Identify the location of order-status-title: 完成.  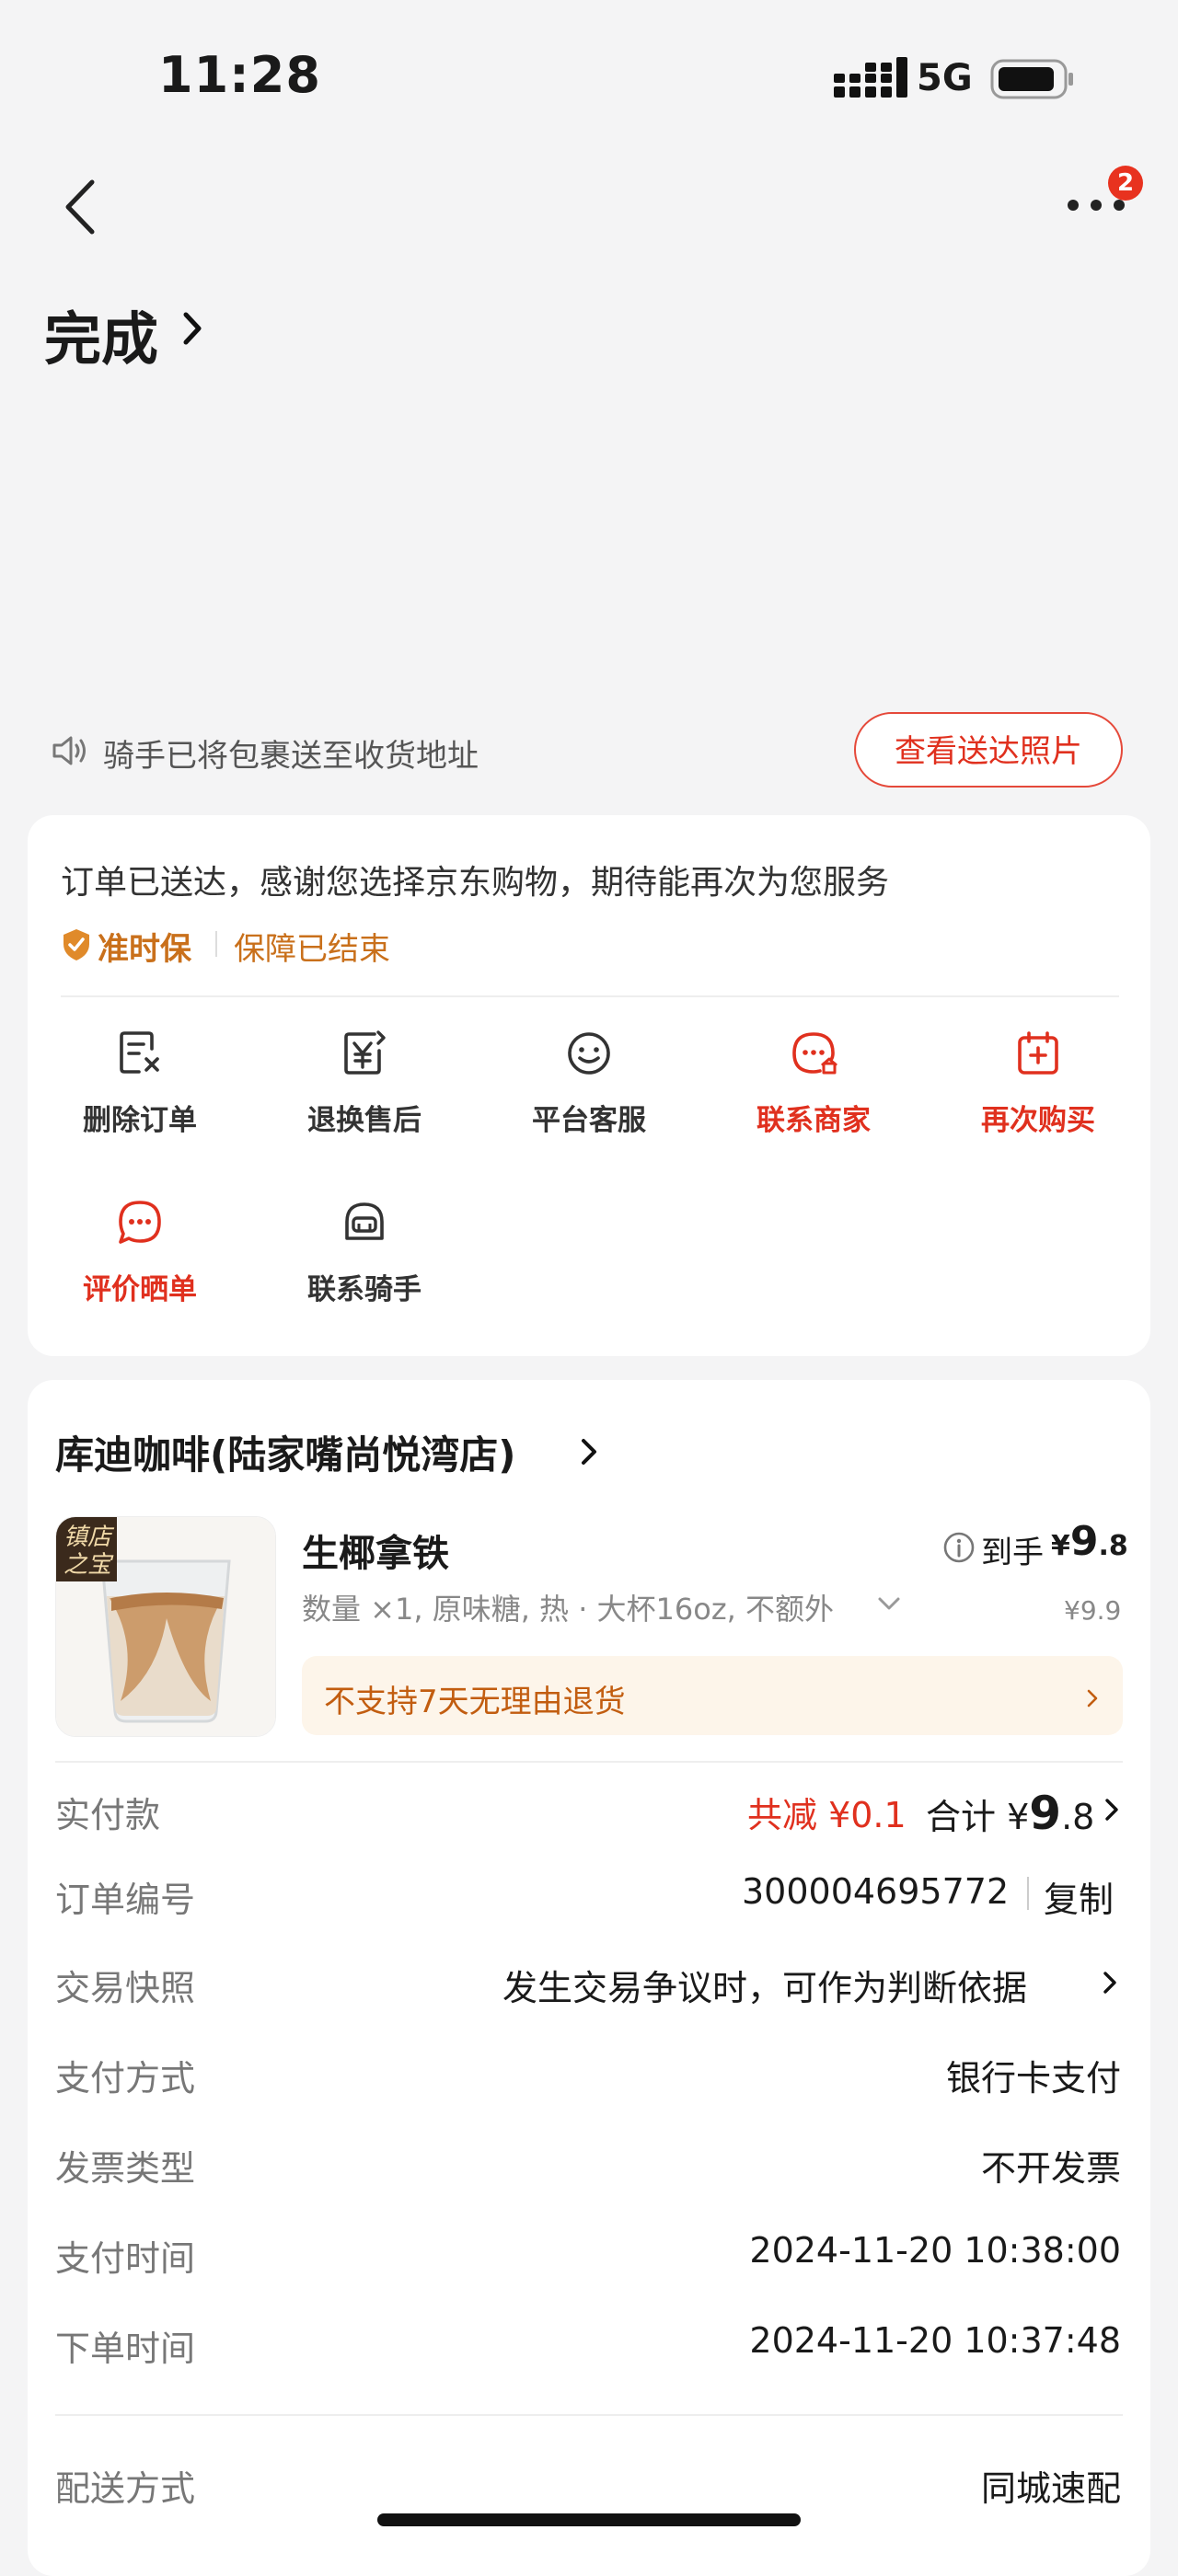
(101, 334).